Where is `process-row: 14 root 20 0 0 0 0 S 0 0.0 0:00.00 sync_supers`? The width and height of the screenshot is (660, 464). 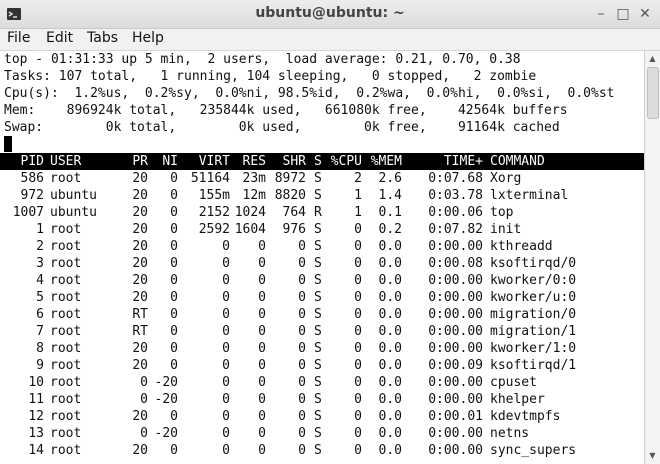 process-row: 14 root 20 0 0 0 0 S 0 0.0 0:00.00 sync_supers is located at coordinates (322, 450).